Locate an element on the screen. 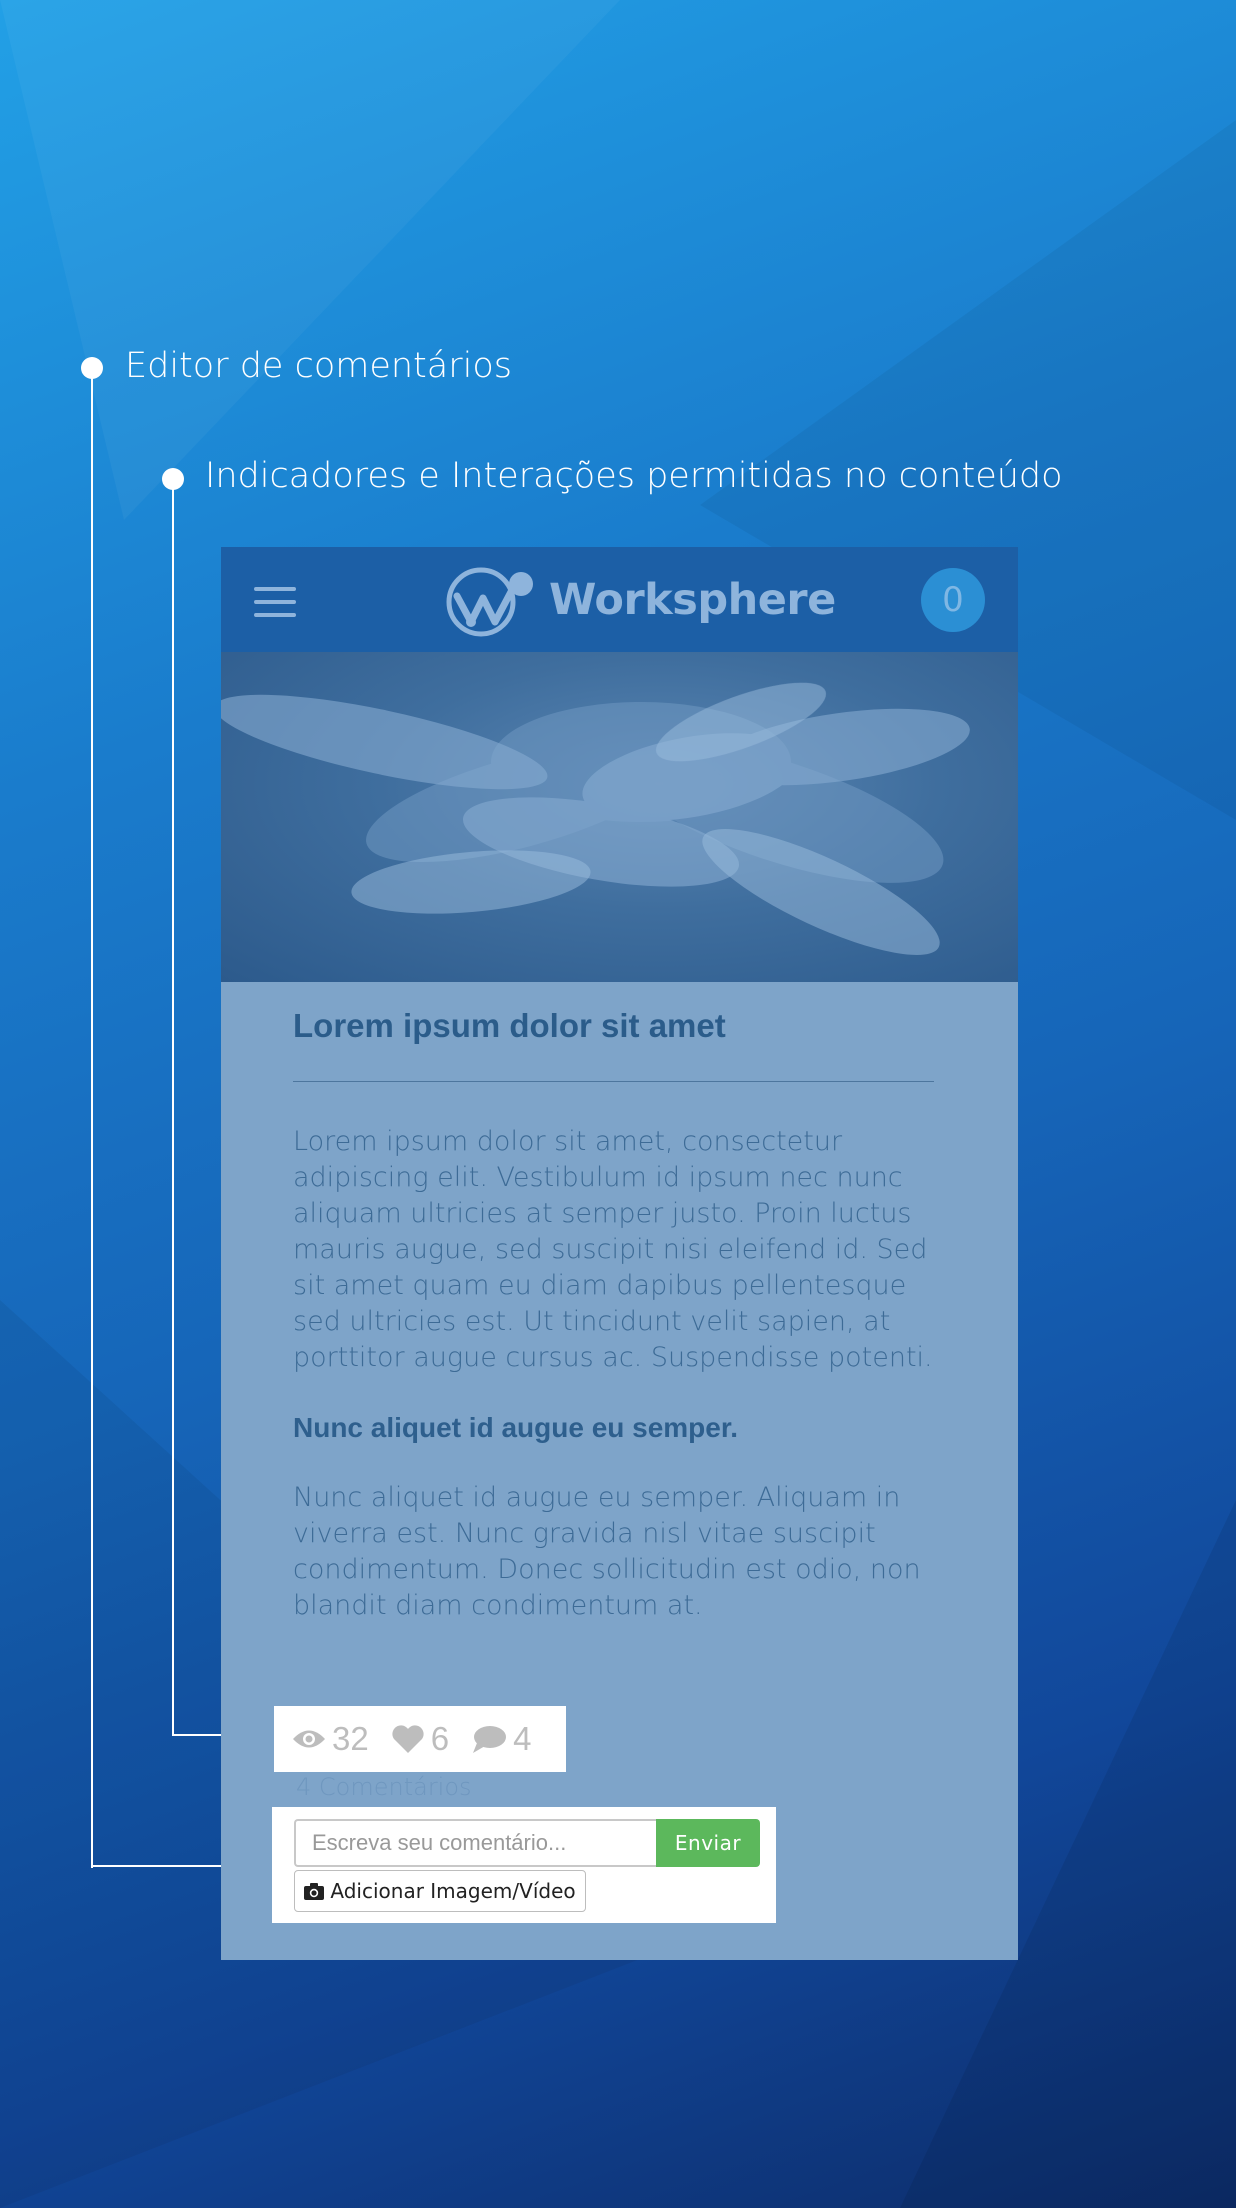 Image resolution: width=1236 pixels, height=2208 pixels. comment-editor: Enviar Adicionar Imagem/Vídeo is located at coordinates (524, 1865).